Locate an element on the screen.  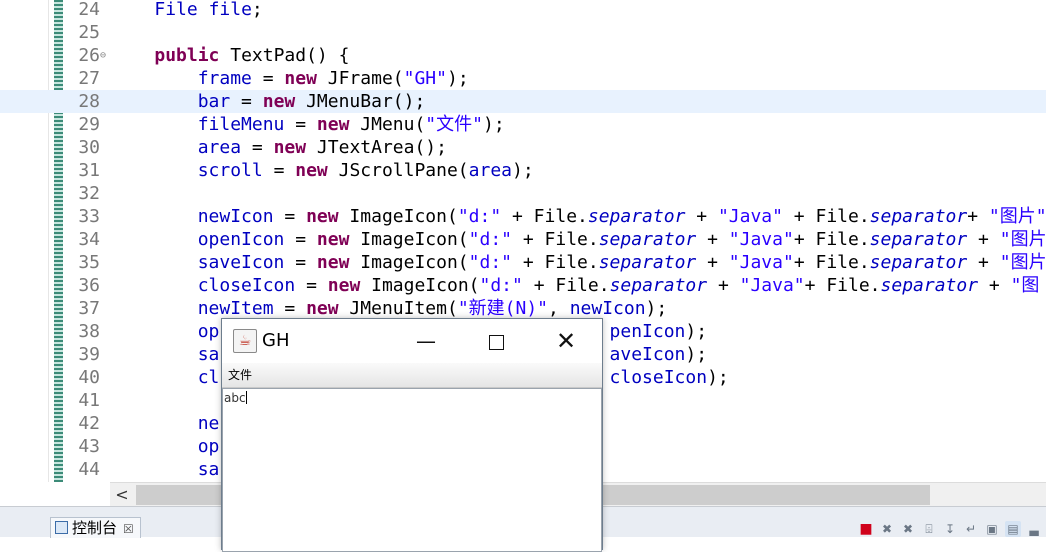
line-number: 24 is located at coordinates (89, 10).